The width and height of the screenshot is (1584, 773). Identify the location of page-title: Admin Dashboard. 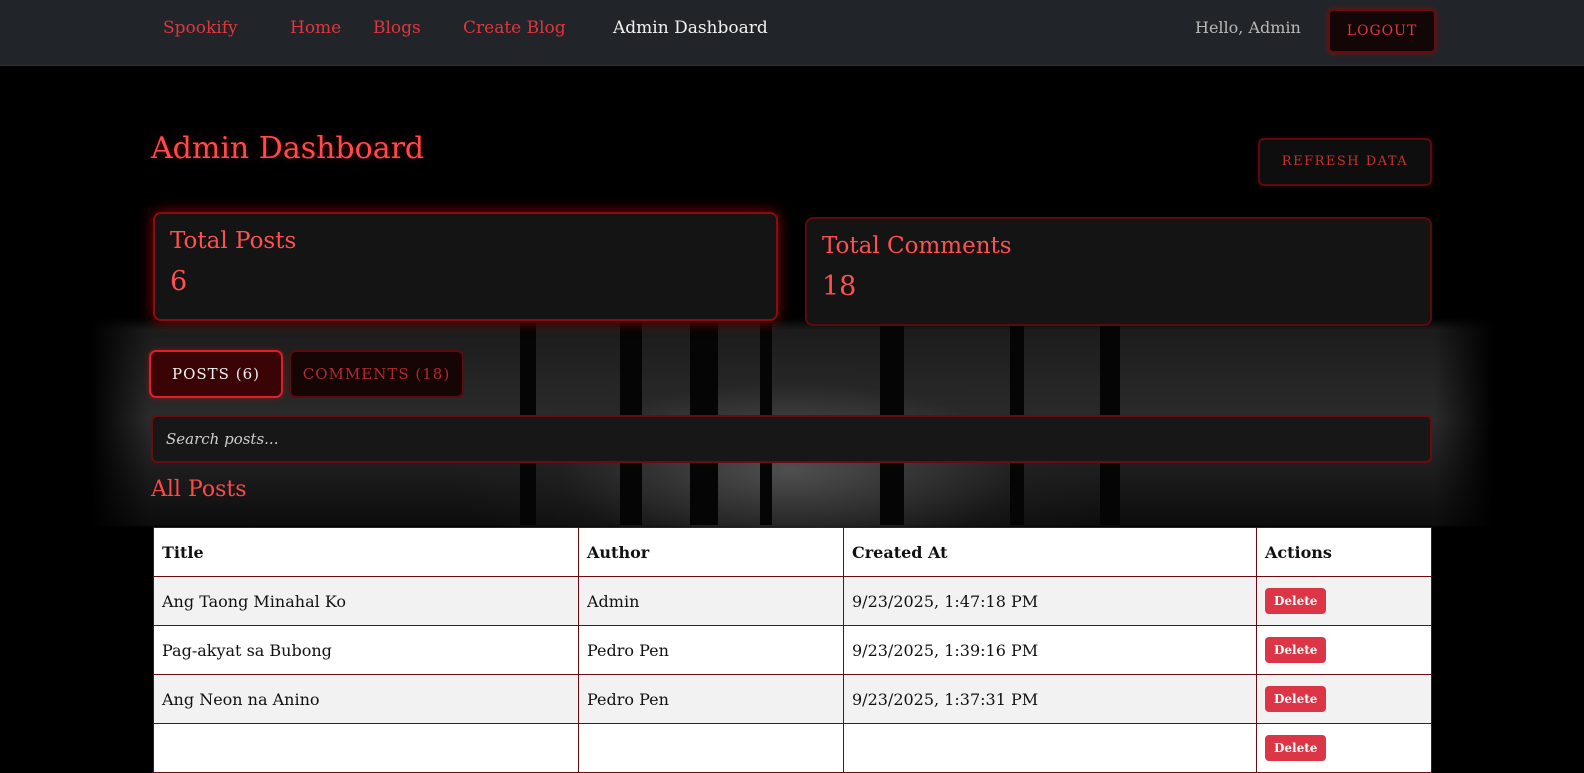
(288, 148).